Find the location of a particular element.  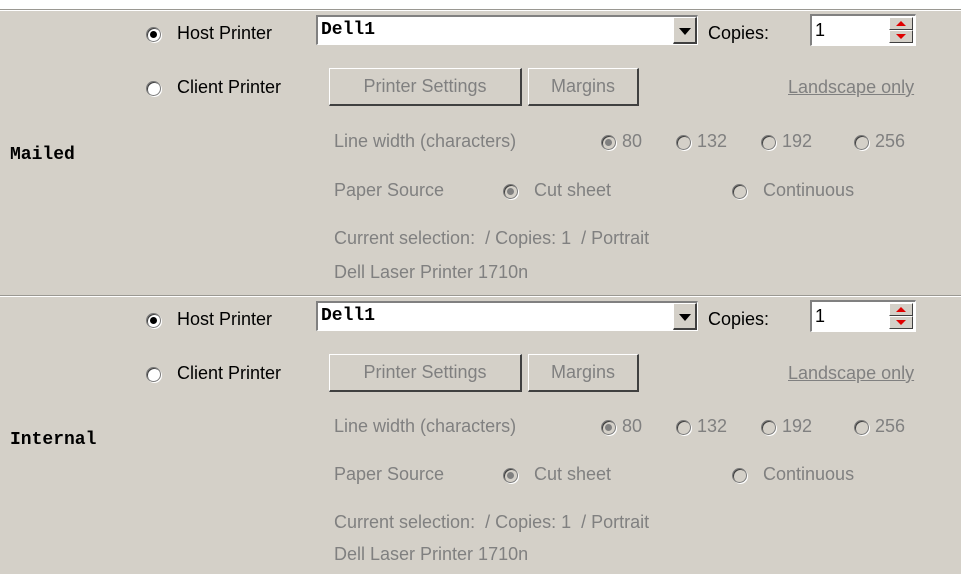

section-label: Mailed is located at coordinates (42, 155).